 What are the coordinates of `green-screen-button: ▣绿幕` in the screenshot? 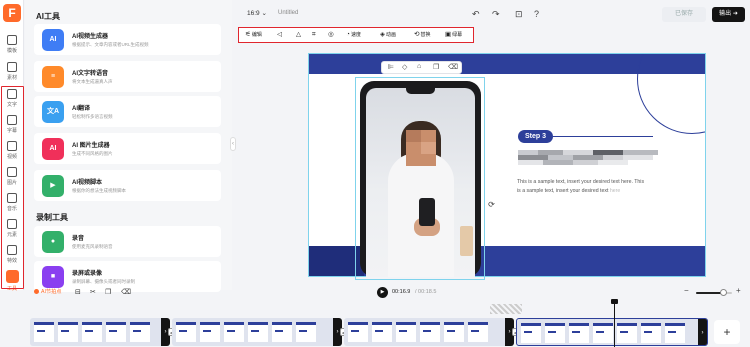 It's located at (453, 35).